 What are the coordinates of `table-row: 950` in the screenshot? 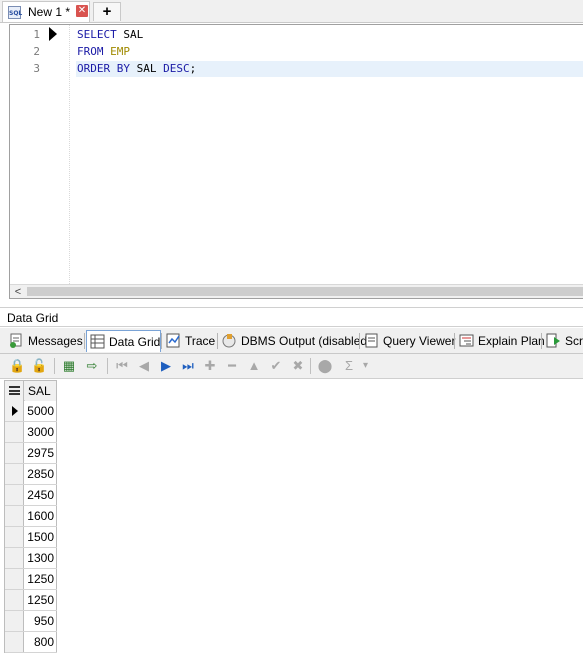 It's located at (31, 621).